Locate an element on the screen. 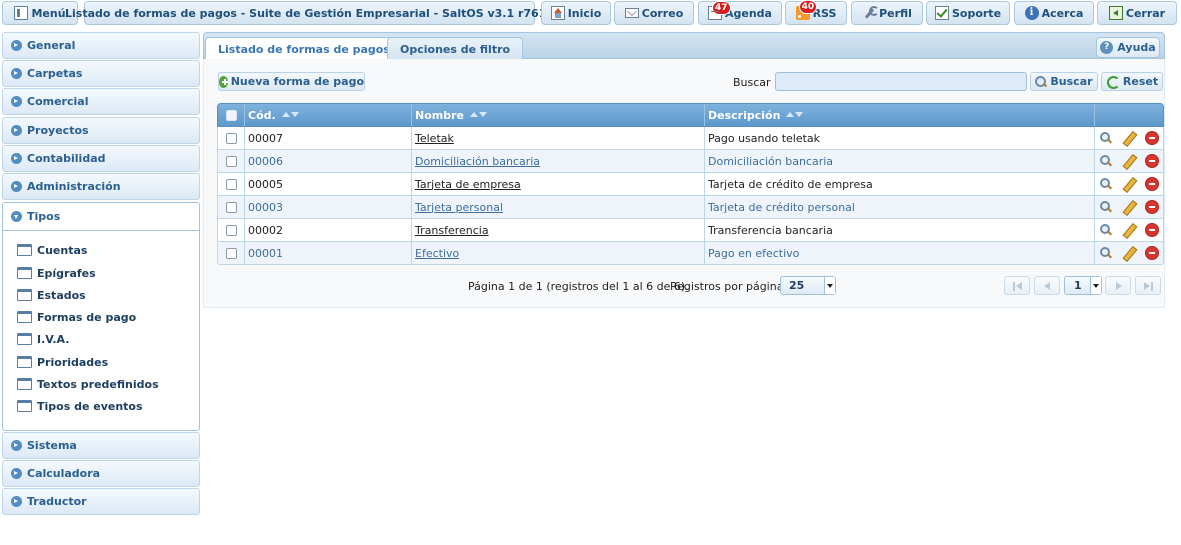 This screenshot has width=1181, height=545. reset-button: Reset is located at coordinates (1132, 81).